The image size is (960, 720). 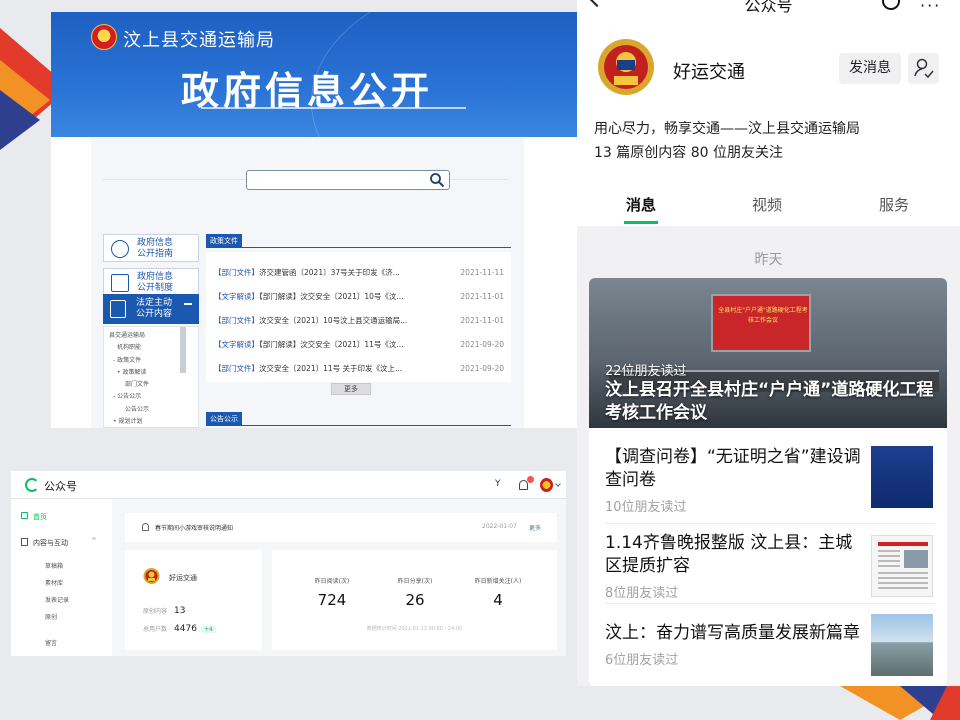 What do you see at coordinates (688, 153) in the screenshot?
I see `account-stats: 13 篇原创内容 80 位朋友关注` at bounding box center [688, 153].